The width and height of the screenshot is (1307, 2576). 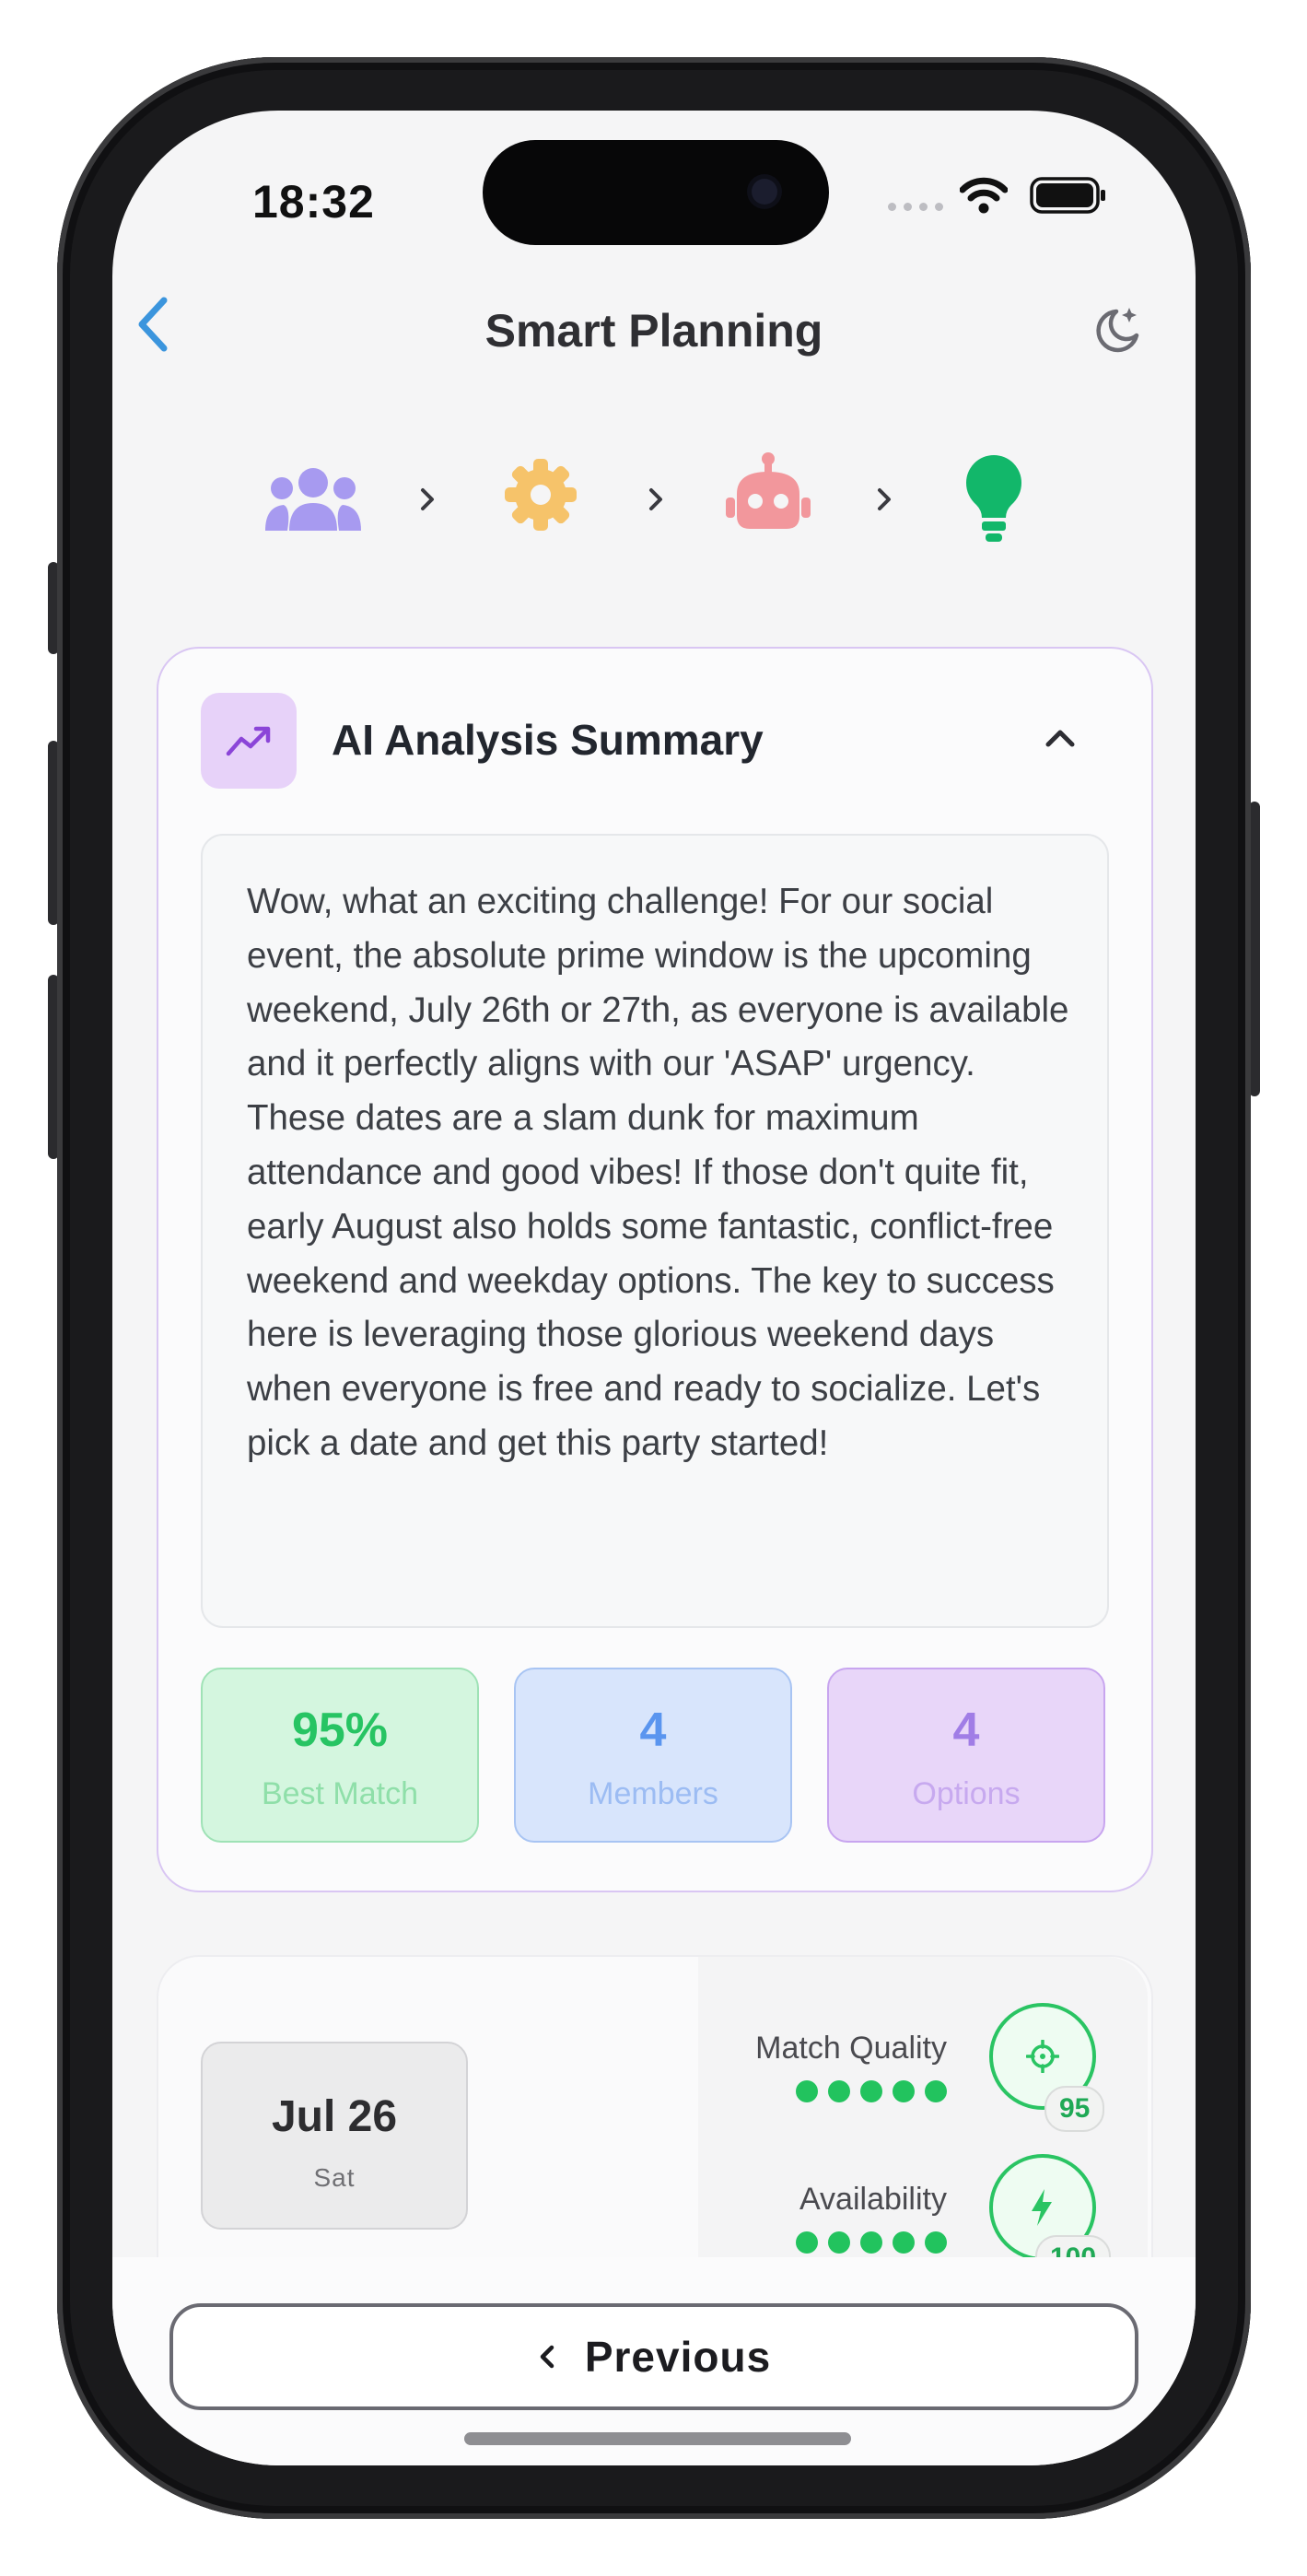 I want to click on summary-icon-box, so click(x=249, y=741).